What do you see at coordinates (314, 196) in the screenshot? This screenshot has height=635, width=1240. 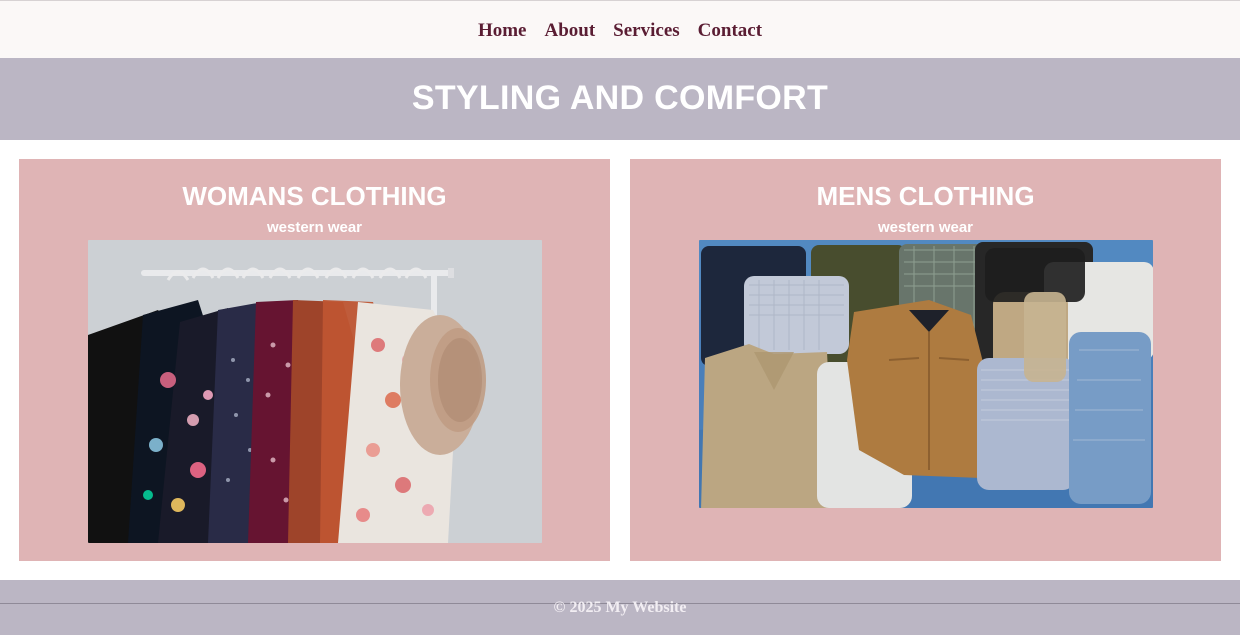 I see `womens-card-title: WOMANS CLOTHING` at bounding box center [314, 196].